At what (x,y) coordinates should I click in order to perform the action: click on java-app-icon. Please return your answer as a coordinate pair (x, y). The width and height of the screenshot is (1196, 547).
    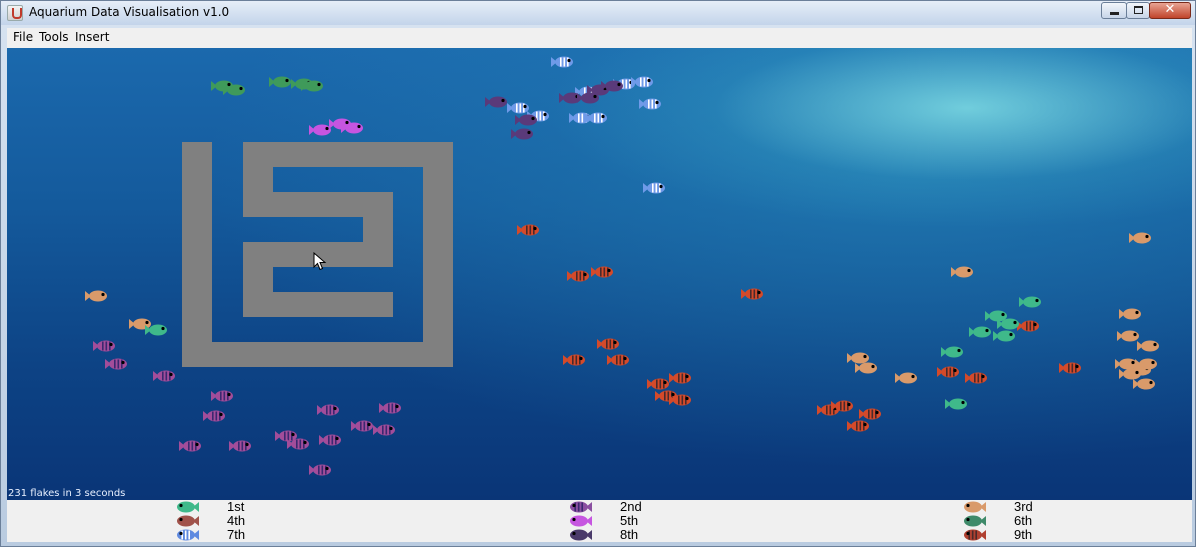
    Looking at the image, I should click on (15, 13).